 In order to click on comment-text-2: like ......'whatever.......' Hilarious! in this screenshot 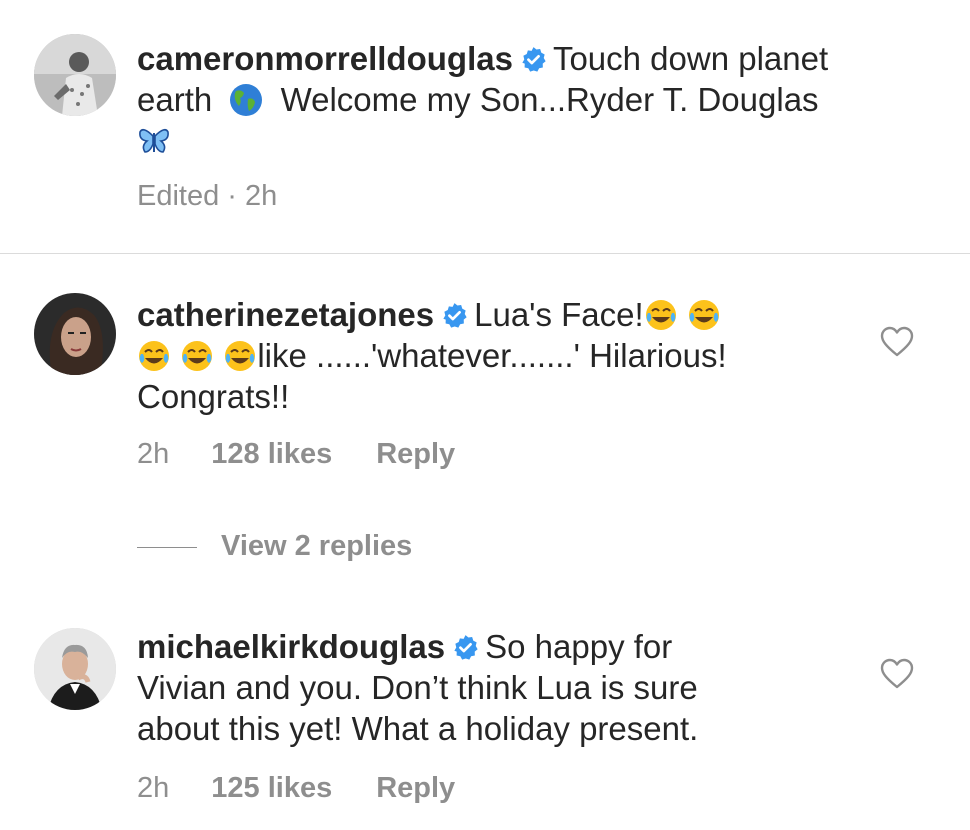, I will do `click(492, 355)`.